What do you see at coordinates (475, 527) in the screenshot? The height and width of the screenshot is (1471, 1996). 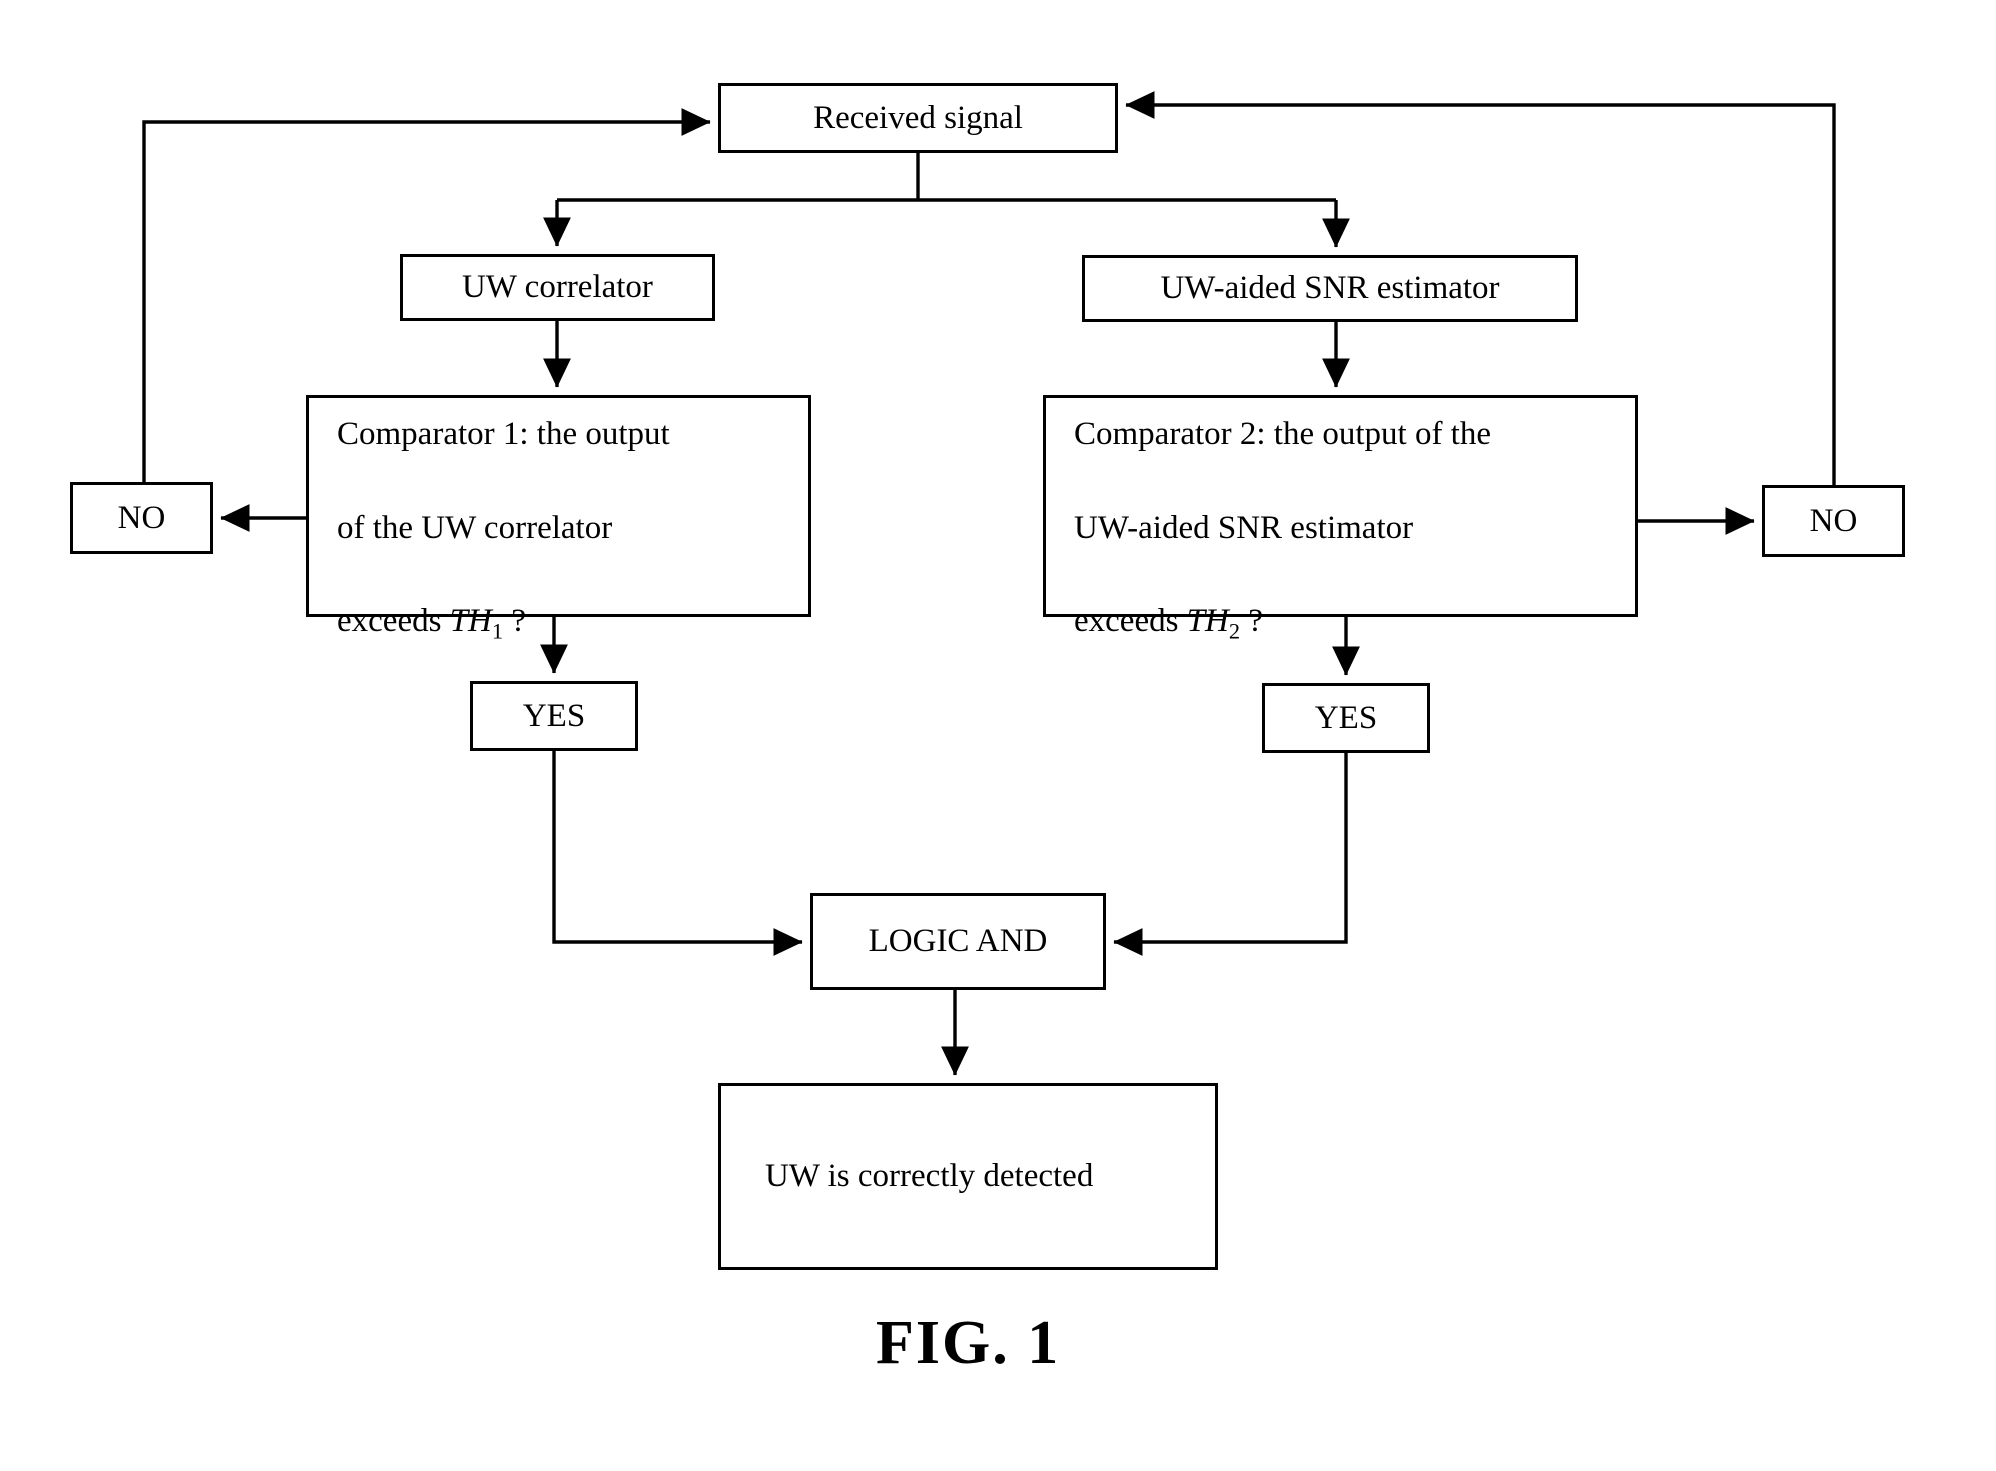 I see `comparator1-line2: of the UW correlator` at bounding box center [475, 527].